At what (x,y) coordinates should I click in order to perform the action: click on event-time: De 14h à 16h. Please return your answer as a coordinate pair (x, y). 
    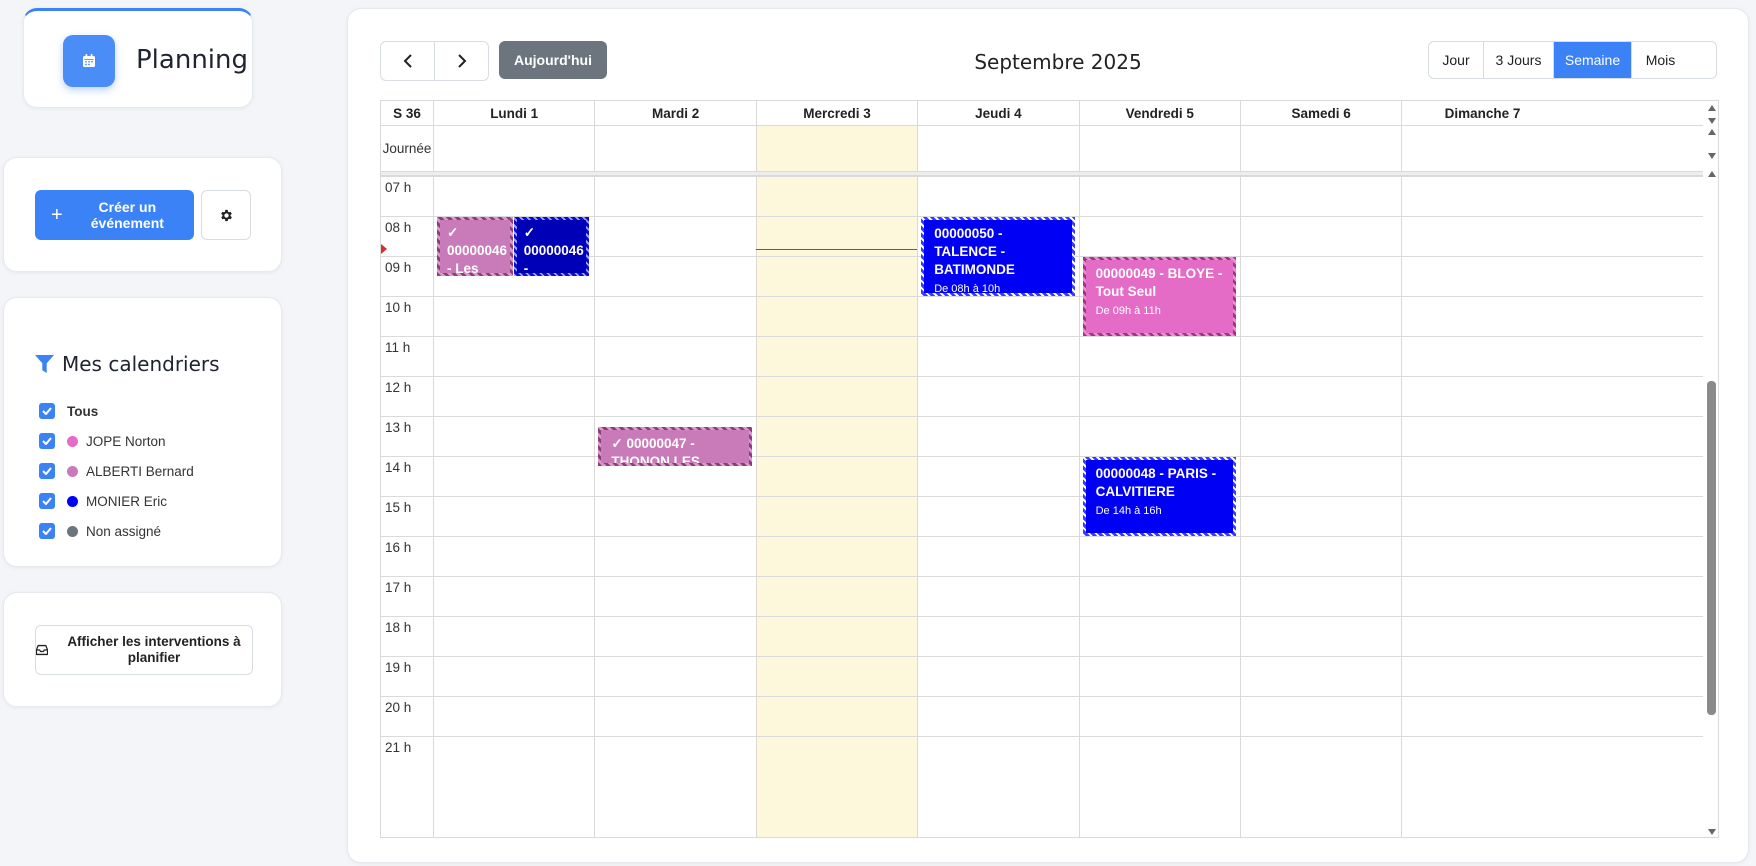
    Looking at the image, I should click on (1128, 511).